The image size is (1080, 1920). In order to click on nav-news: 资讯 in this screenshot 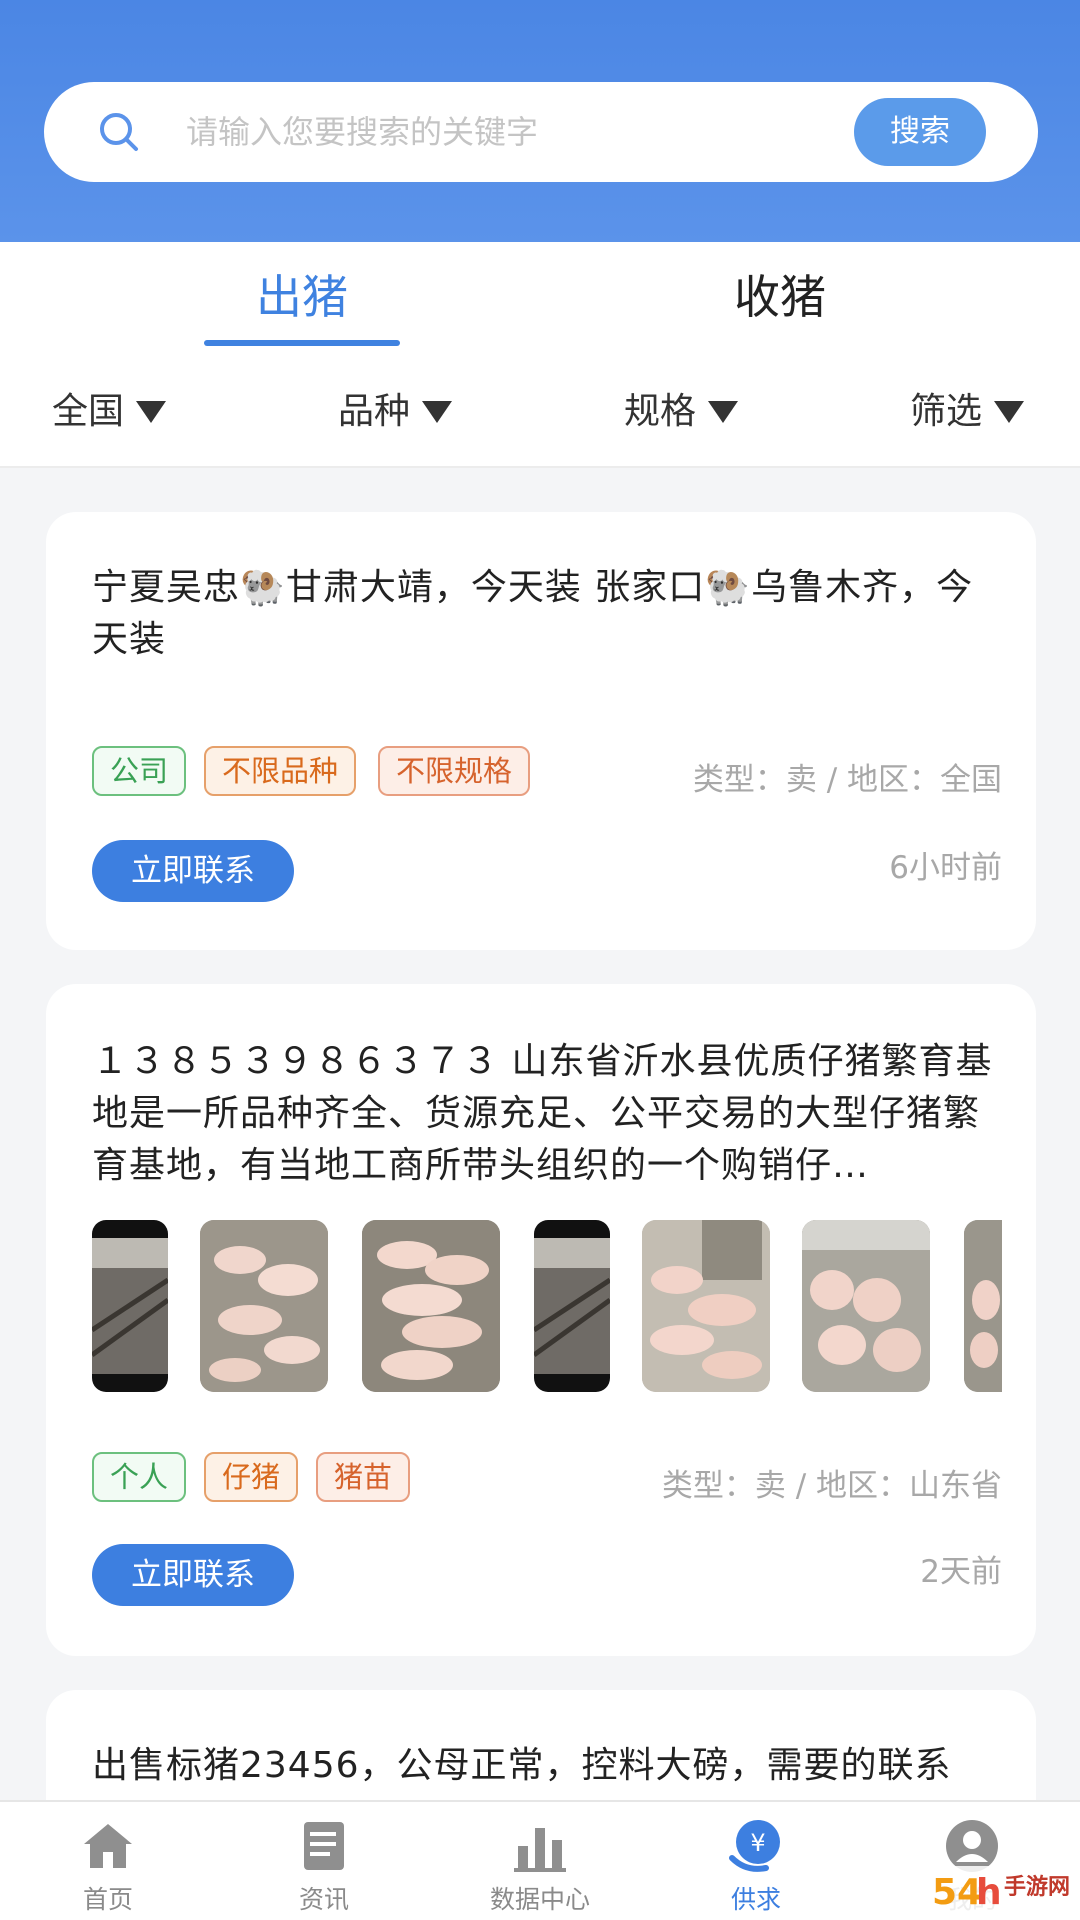, I will do `click(324, 1861)`.